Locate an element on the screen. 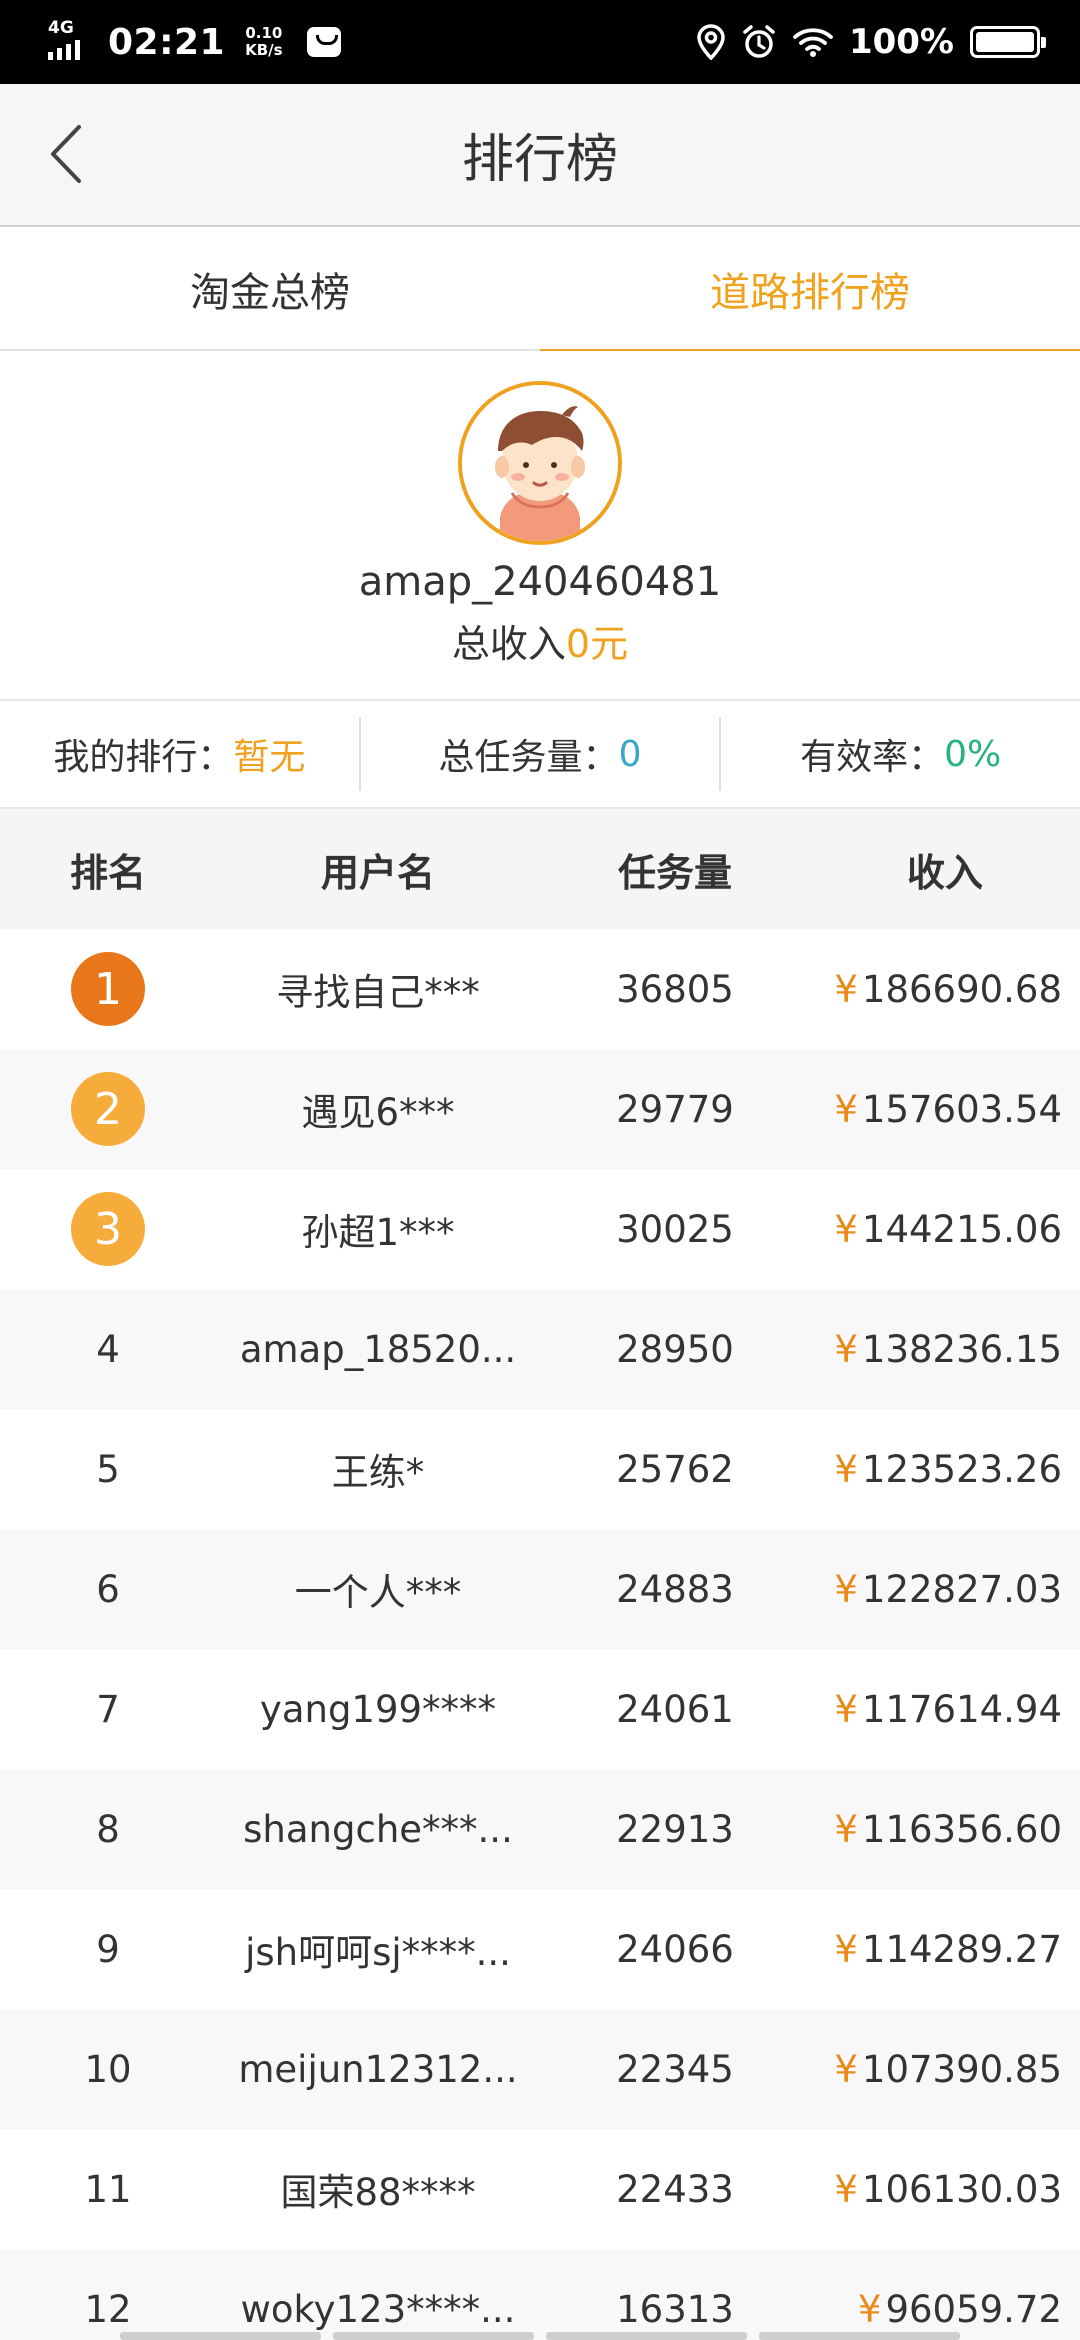 The image size is (1080, 2340). avatar is located at coordinates (540, 463).